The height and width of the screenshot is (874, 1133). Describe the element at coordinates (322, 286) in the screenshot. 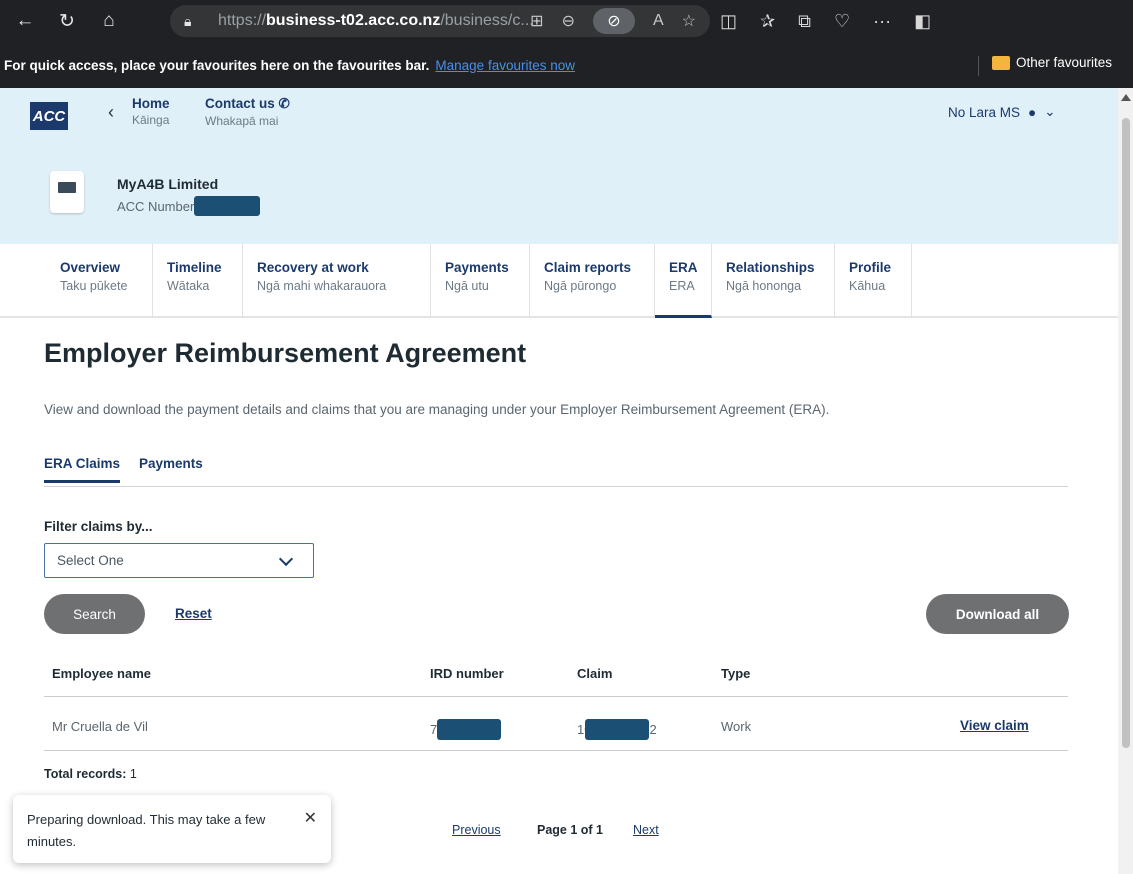

I see `tab-label-maori: Ngā mahi whakarauora` at that location.